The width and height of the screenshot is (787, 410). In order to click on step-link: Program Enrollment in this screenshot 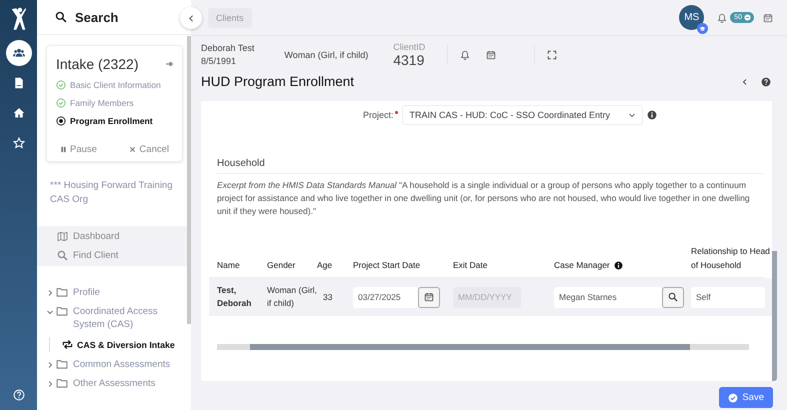, I will do `click(111, 121)`.